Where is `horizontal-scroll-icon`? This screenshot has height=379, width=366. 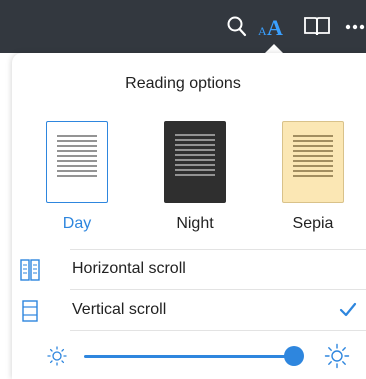
horizontal-scroll-icon is located at coordinates (30, 270).